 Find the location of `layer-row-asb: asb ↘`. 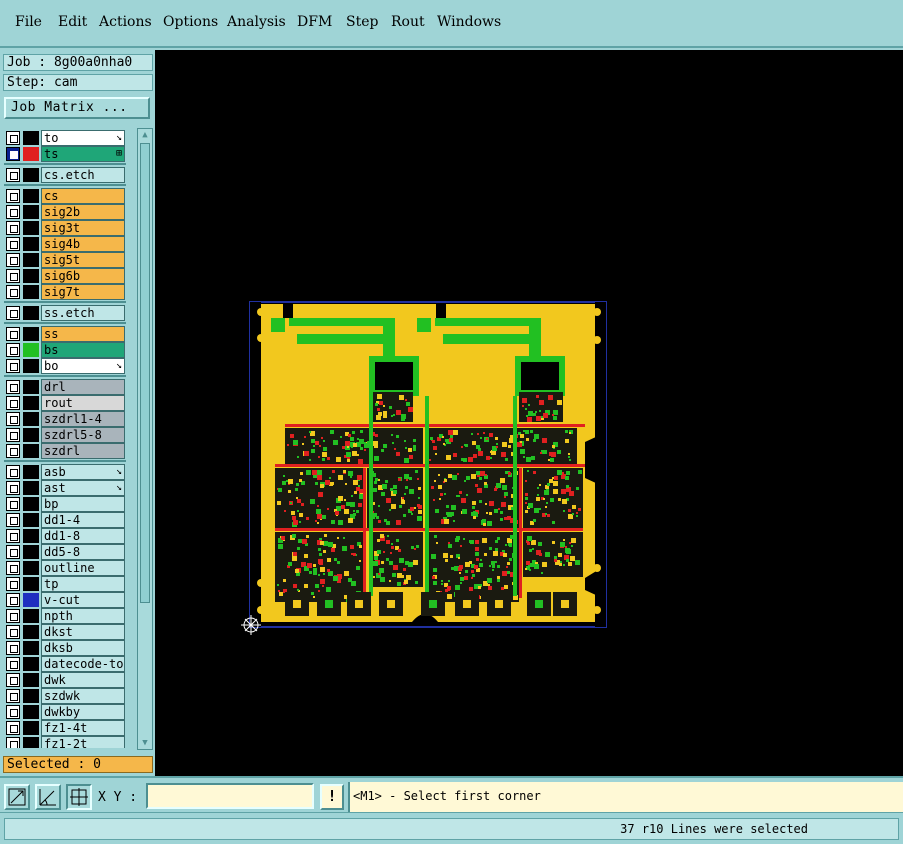

layer-row-asb: asb ↘ is located at coordinates (65, 472).